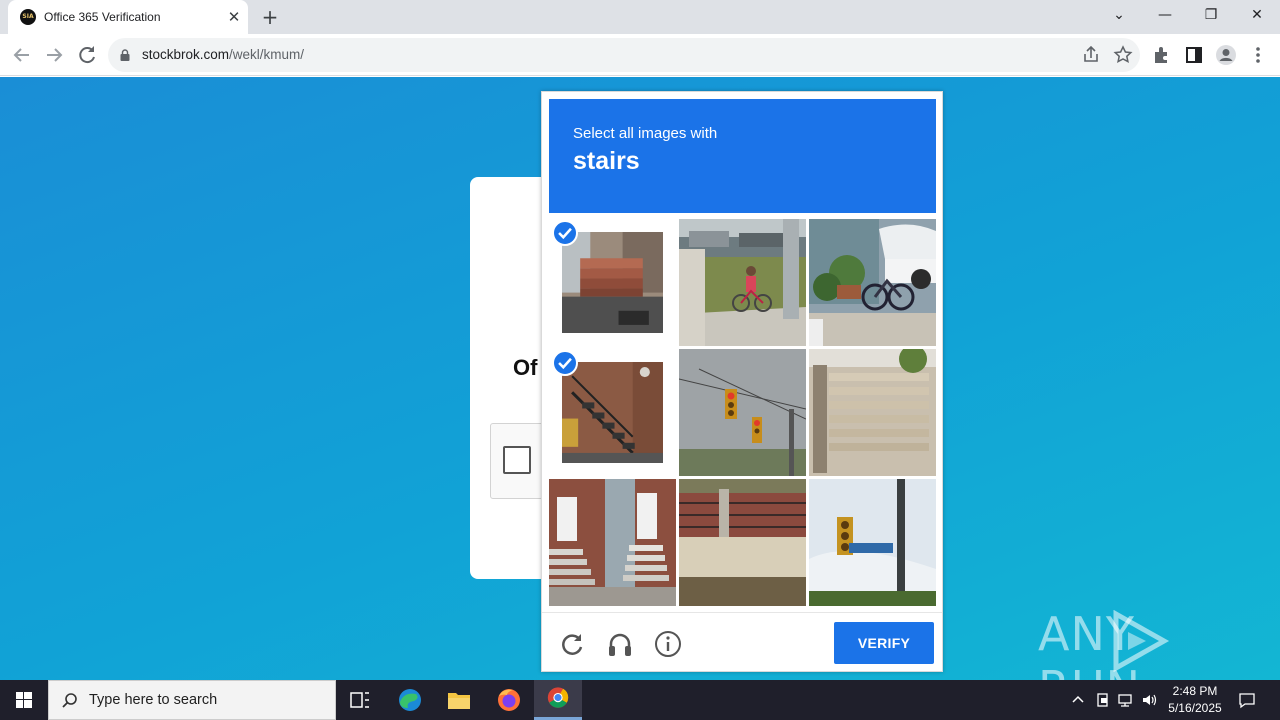 The width and height of the screenshot is (1280, 720). Describe the element at coordinates (459, 700) in the screenshot. I see `file-explorer-icon` at that location.